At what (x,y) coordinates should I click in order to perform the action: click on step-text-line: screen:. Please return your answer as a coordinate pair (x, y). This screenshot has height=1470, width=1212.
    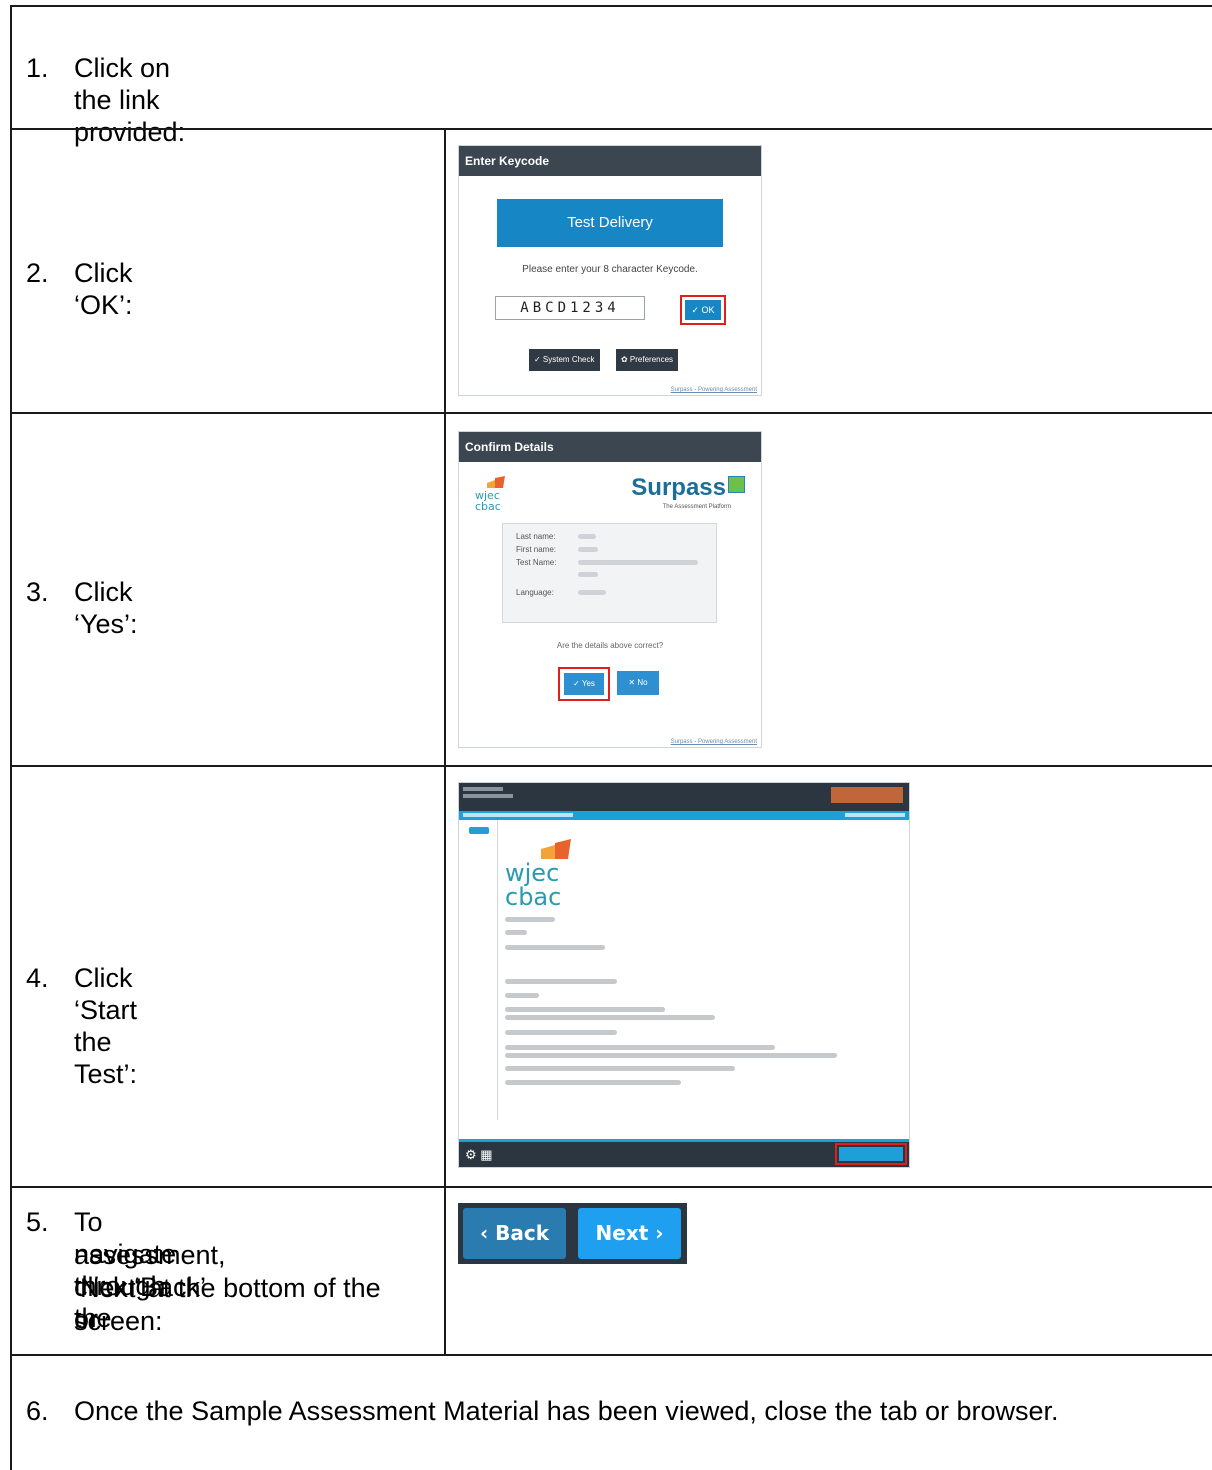
    Looking at the image, I should click on (118, 1321).